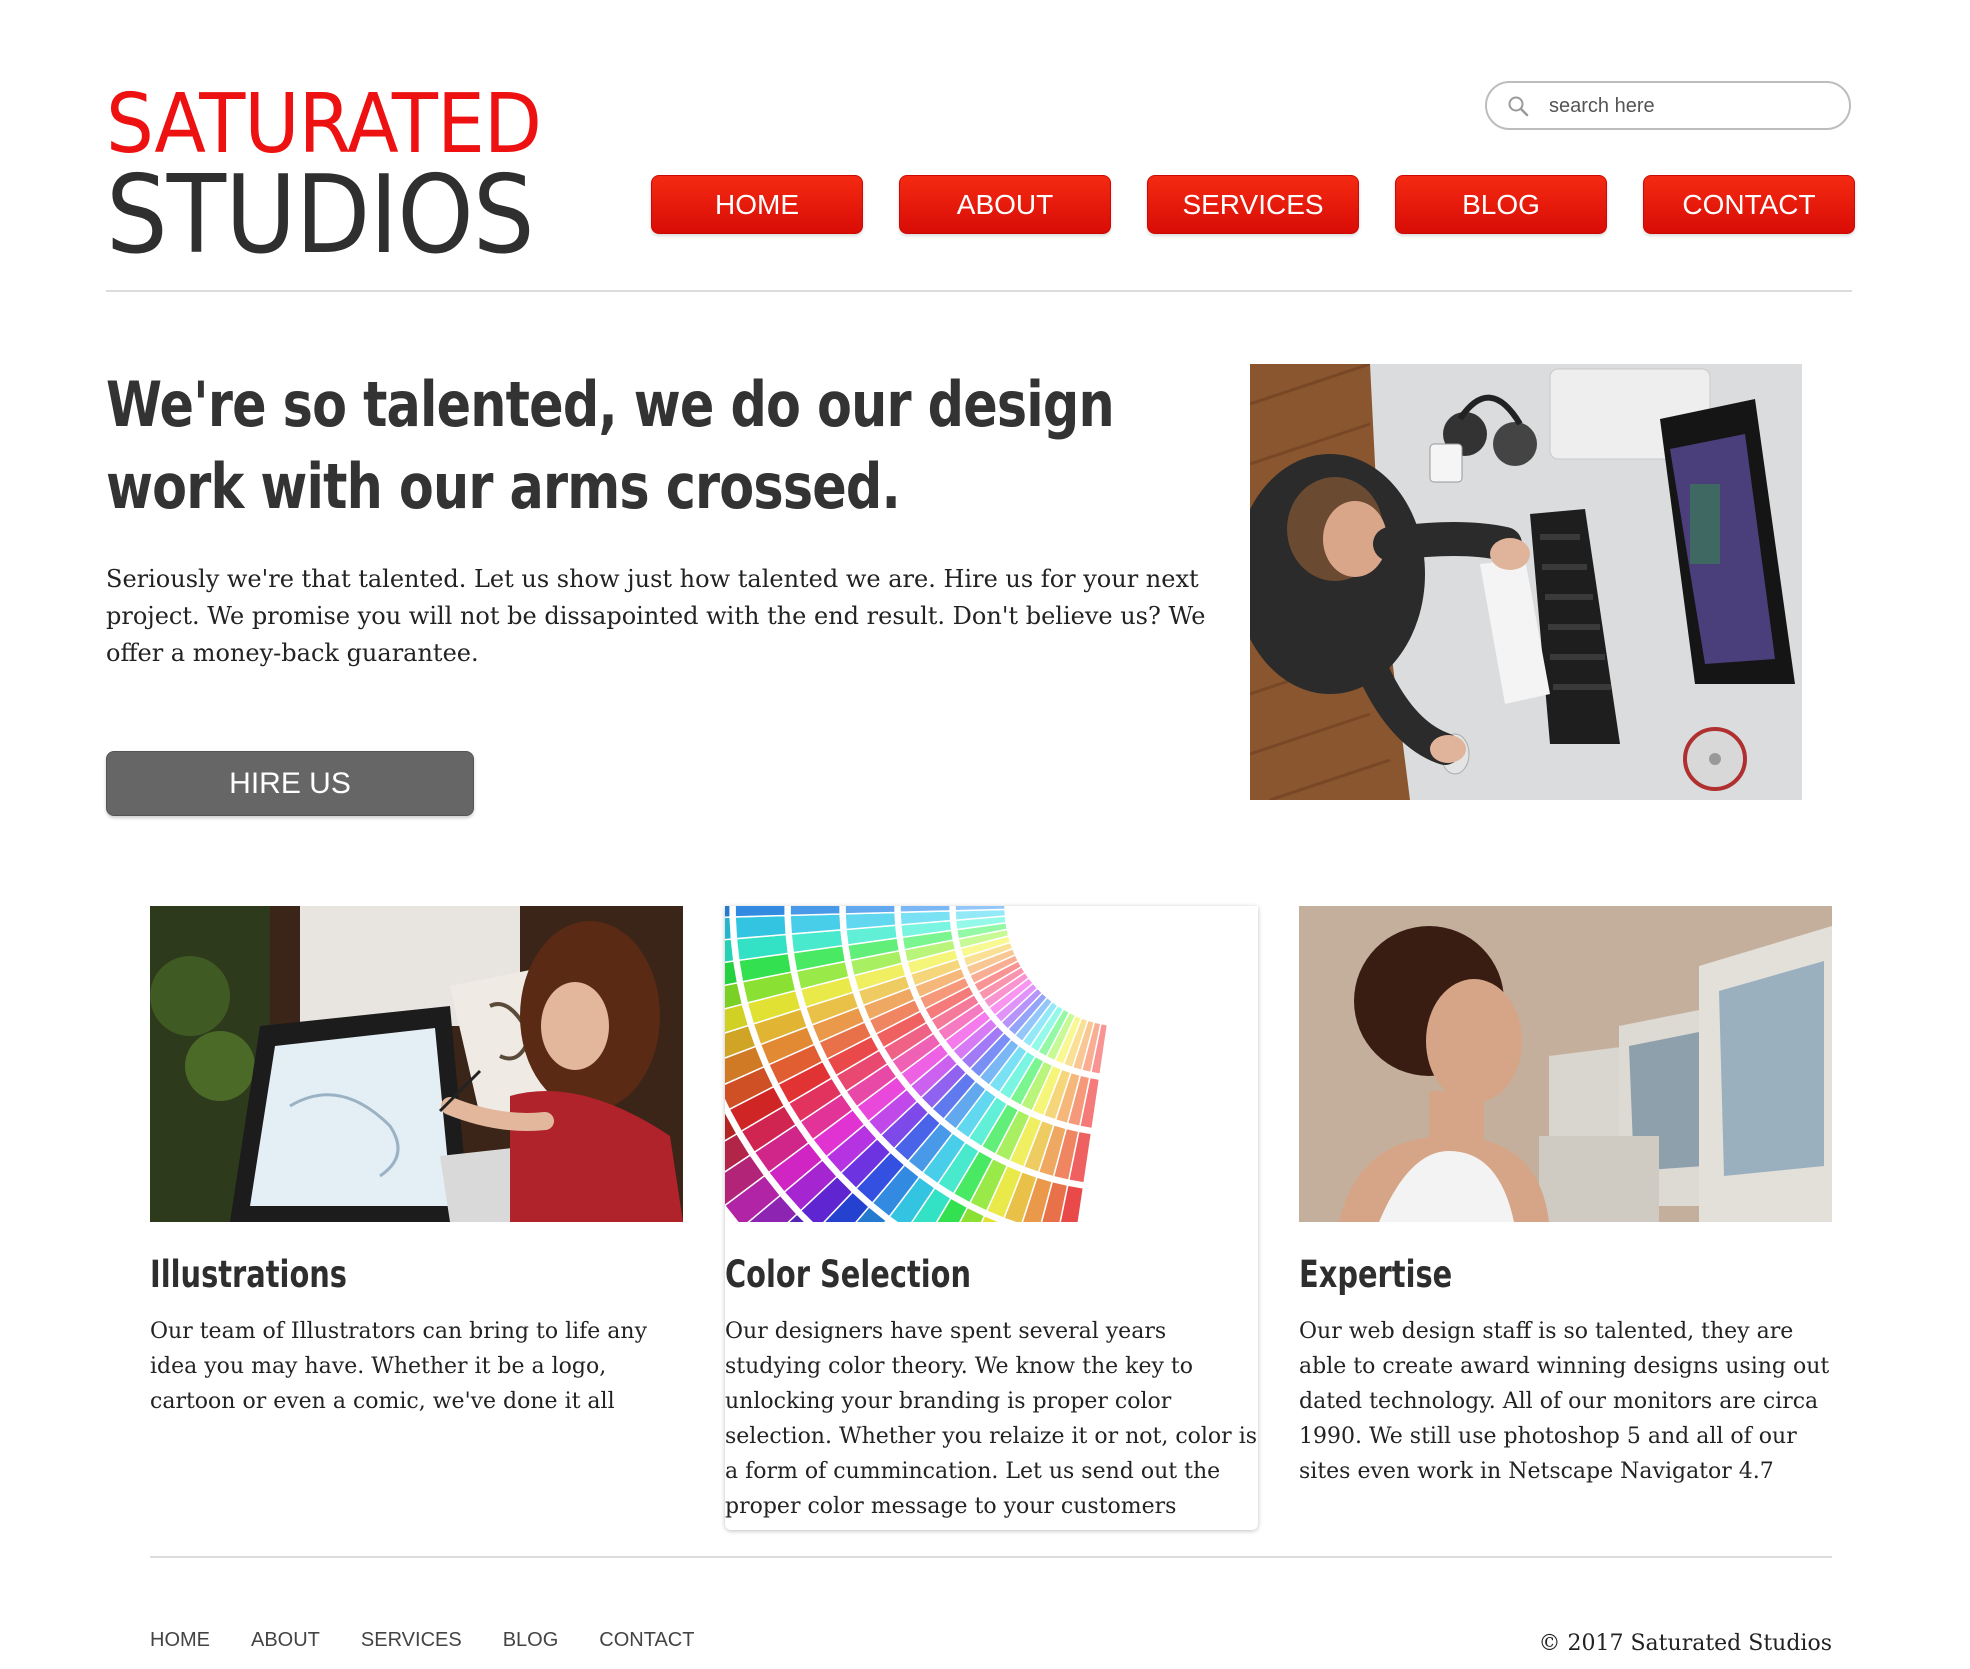  What do you see at coordinates (1005, 204) in the screenshot?
I see `nav-about-button: ABOUT` at bounding box center [1005, 204].